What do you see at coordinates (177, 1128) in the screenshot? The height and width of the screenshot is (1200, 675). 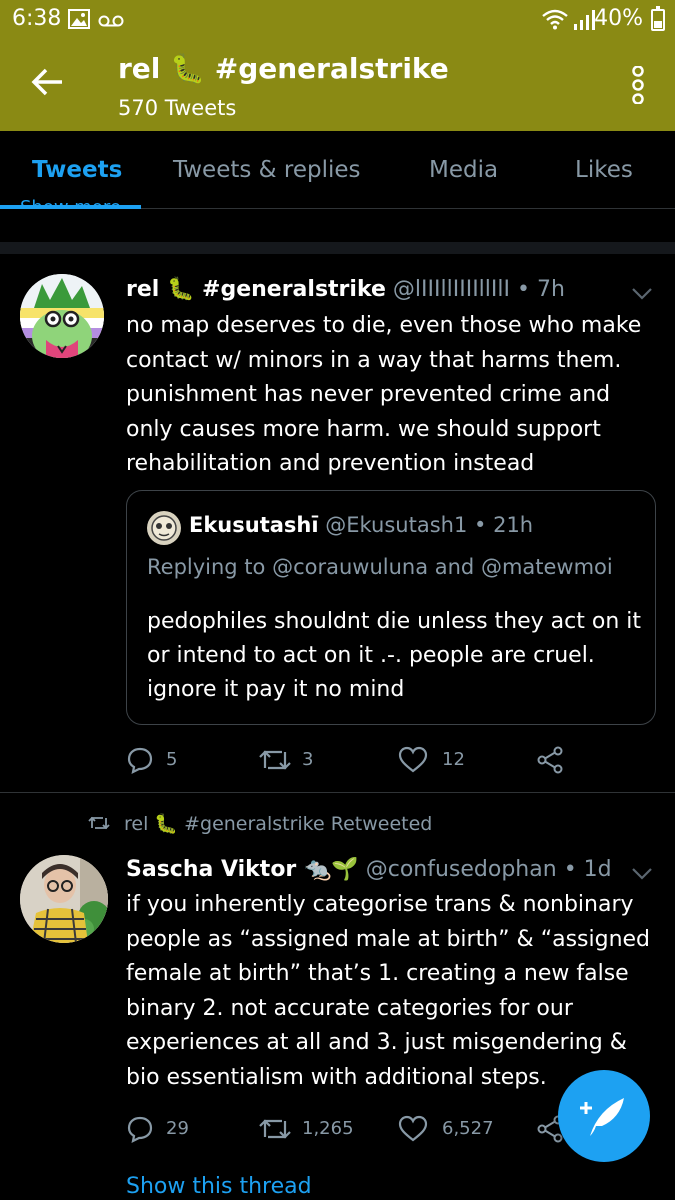 I see `reply-count: 29` at bounding box center [177, 1128].